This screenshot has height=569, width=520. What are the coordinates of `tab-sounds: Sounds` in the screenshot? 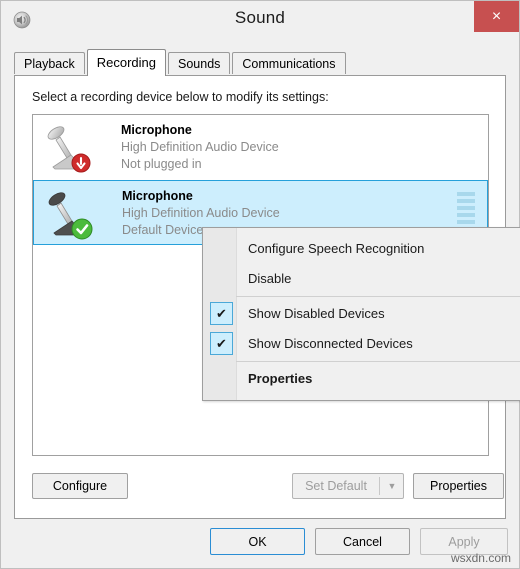 It's located at (199, 63).